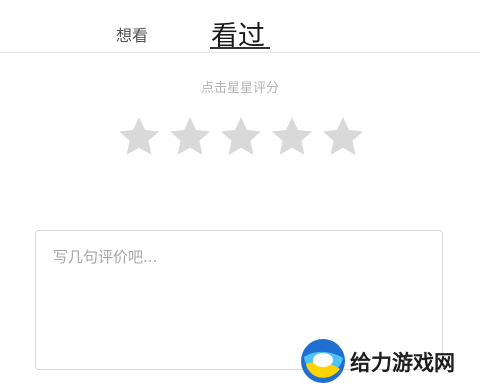 This screenshot has width=480, height=388. I want to click on star-2-icon, so click(190, 137).